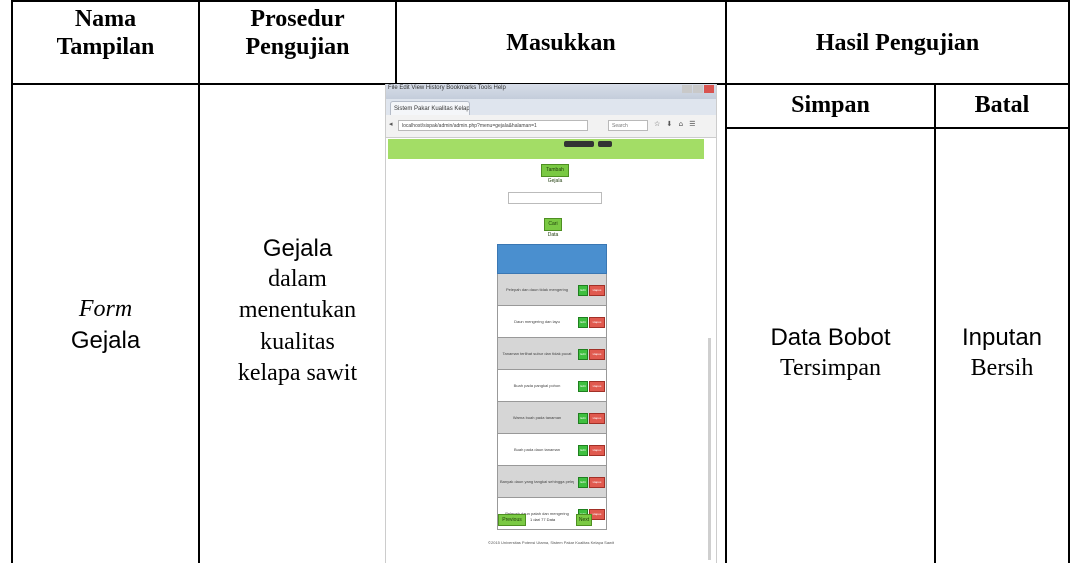 This screenshot has height=563, width=1080. Describe the element at coordinates (430, 108) in the screenshot. I see `browser-tab: Sistem Pakar Kualitas Kelapa Sa... ×` at that location.